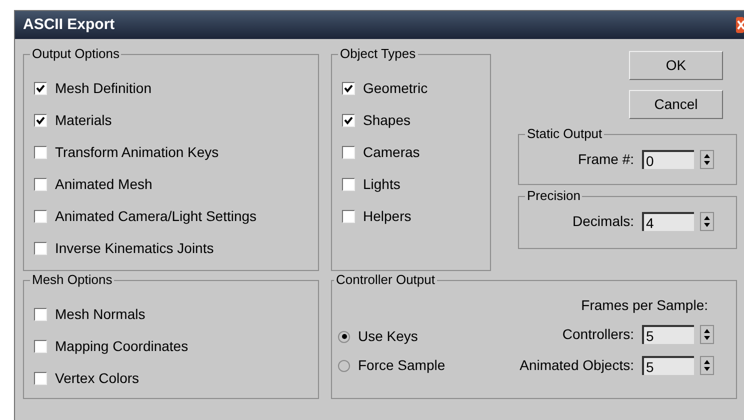 The image size is (744, 420). Describe the element at coordinates (156, 216) in the screenshot. I see `checkbox-label: Animated Camera/Light Settings` at that location.